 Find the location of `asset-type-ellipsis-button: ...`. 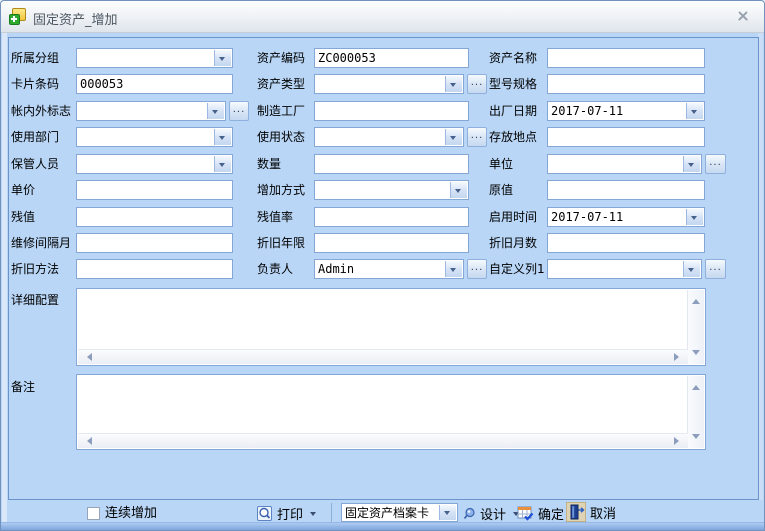

asset-type-ellipsis-button: ... is located at coordinates (477, 84).